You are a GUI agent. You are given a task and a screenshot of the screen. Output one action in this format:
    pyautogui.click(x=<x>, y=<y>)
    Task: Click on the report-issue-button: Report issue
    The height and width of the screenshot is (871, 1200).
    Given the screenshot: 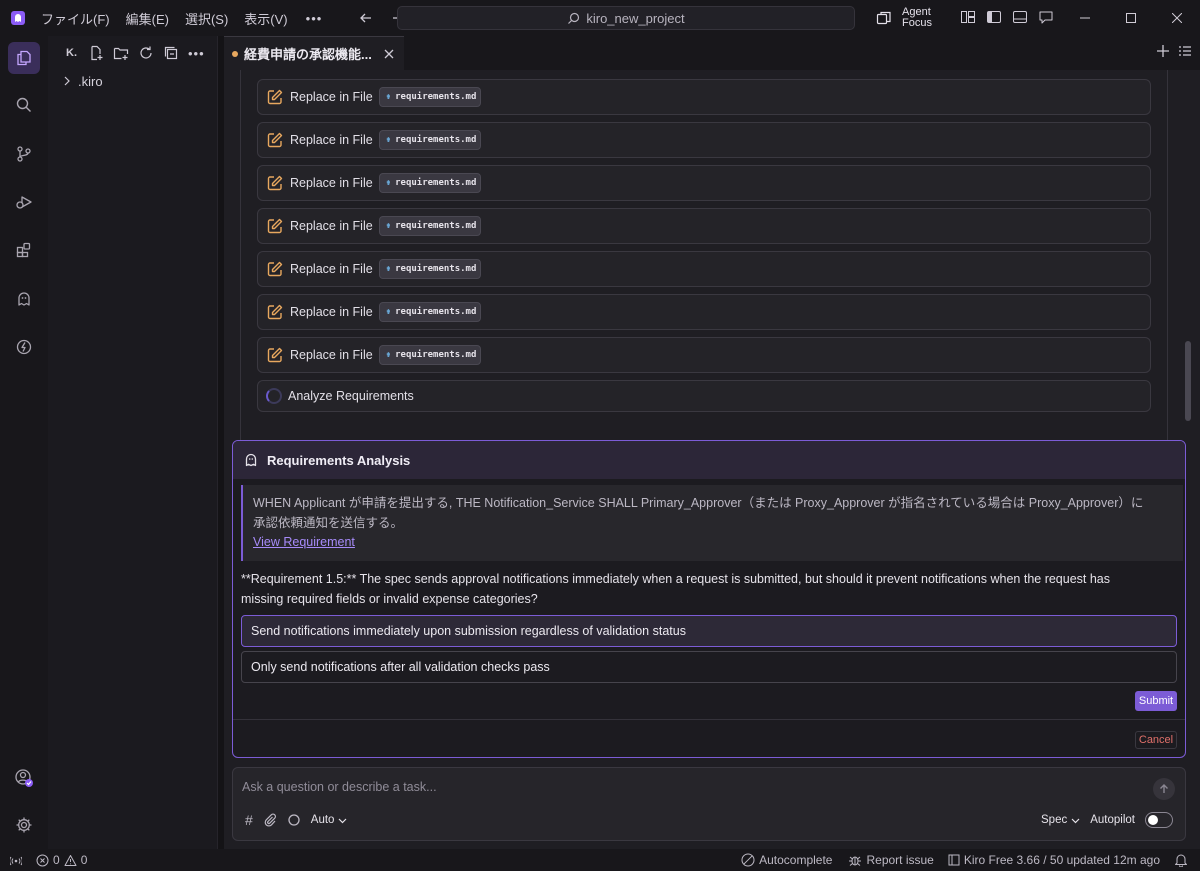 What is the action you would take?
    pyautogui.click(x=891, y=860)
    